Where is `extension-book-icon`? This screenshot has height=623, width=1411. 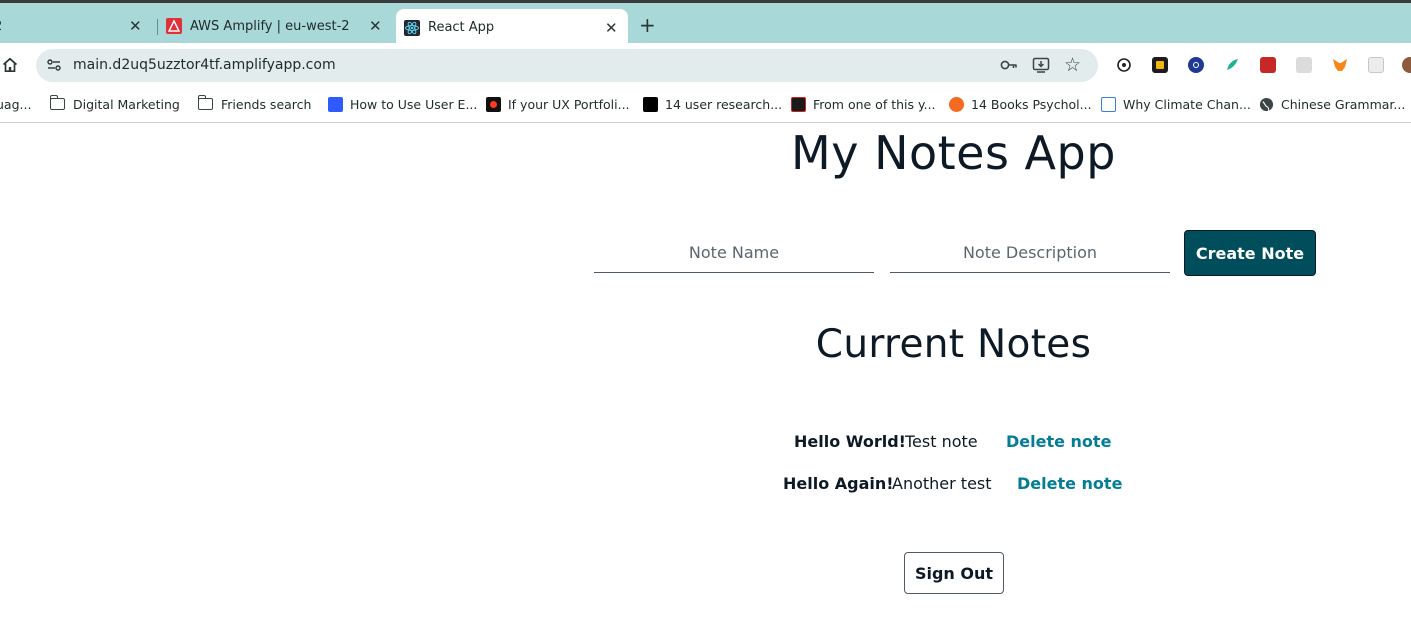
extension-book-icon is located at coordinates (1268, 65).